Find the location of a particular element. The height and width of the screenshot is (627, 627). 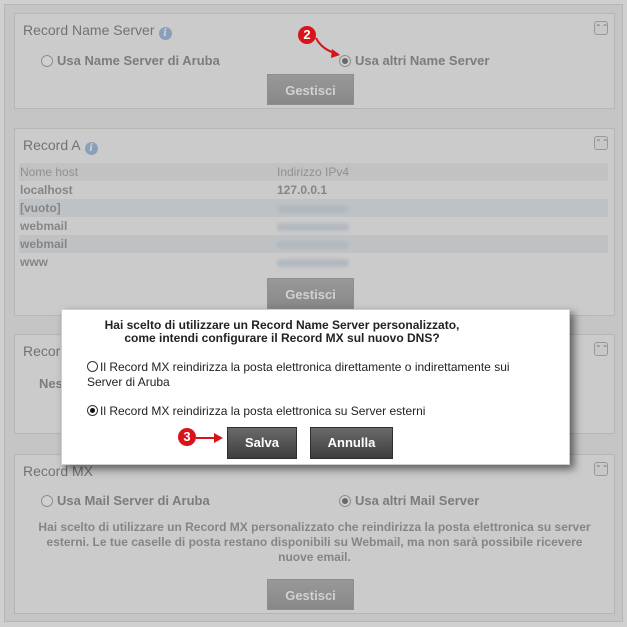

cancel-button: Annulla is located at coordinates (351, 443).